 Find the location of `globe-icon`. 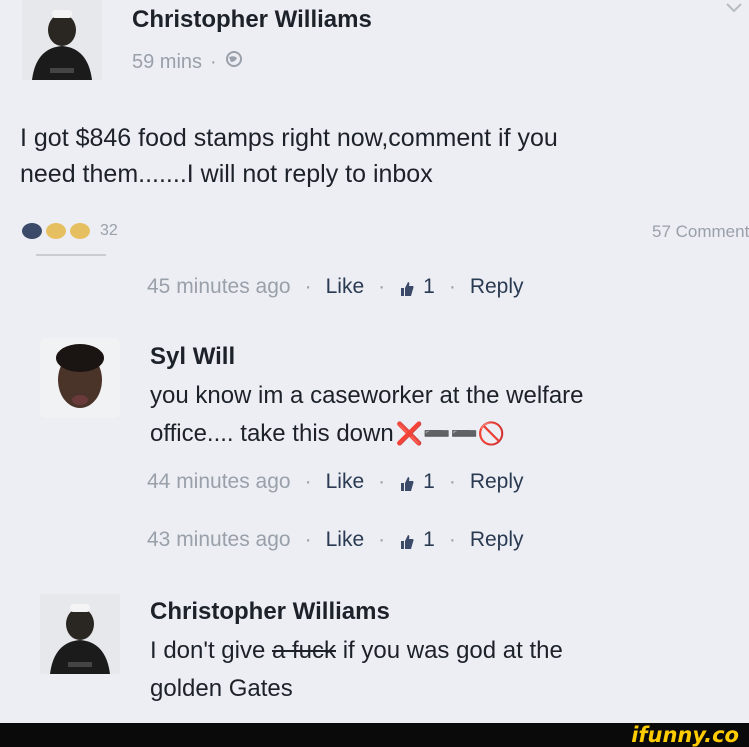

globe-icon is located at coordinates (234, 62).